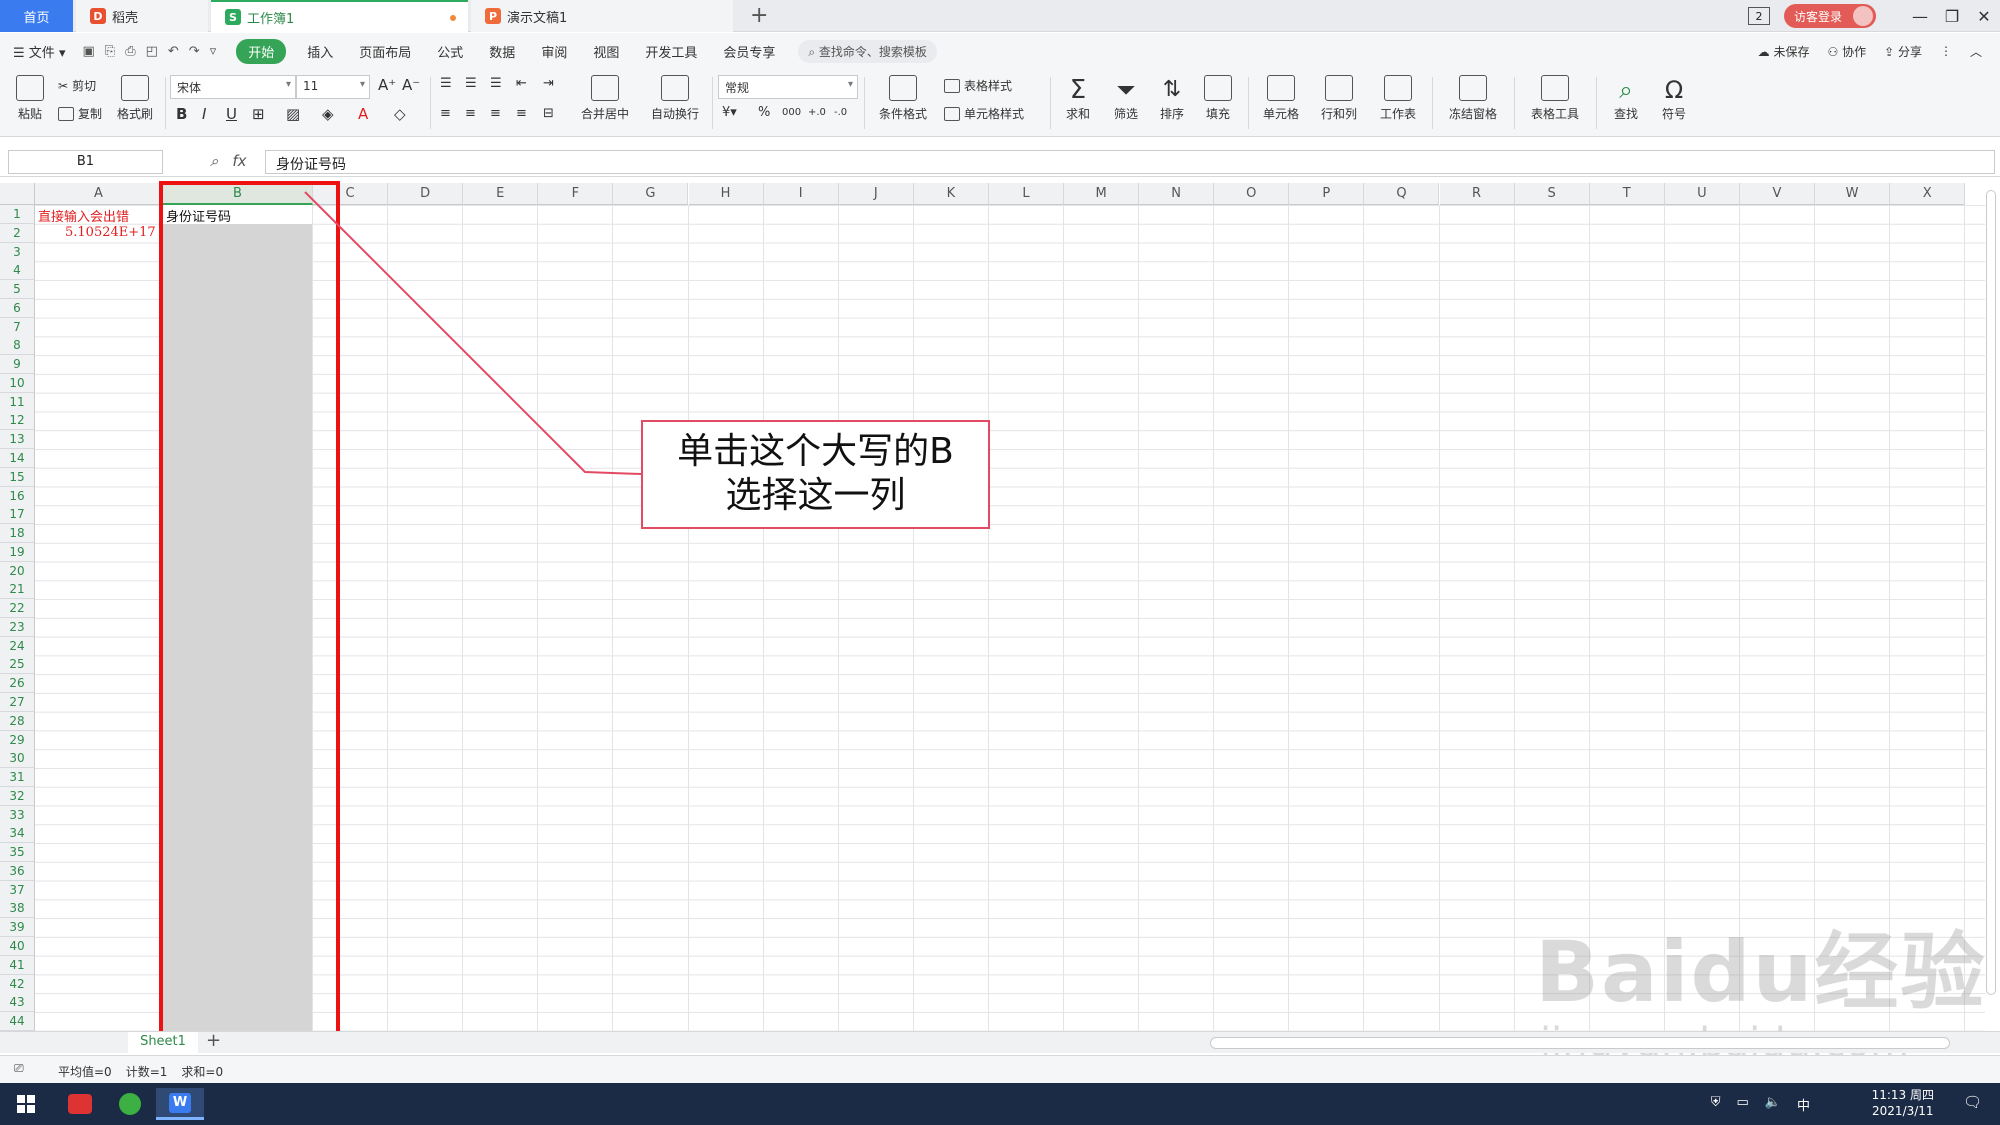 Image resolution: width=2000 pixels, height=1125 pixels. I want to click on row-header: 20, so click(17, 571).